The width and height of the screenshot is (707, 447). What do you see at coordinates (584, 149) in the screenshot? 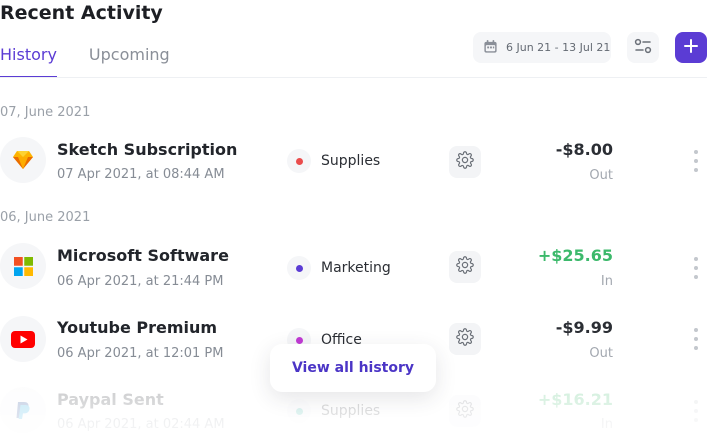
I see `transaction-amount: -$8.00` at bounding box center [584, 149].